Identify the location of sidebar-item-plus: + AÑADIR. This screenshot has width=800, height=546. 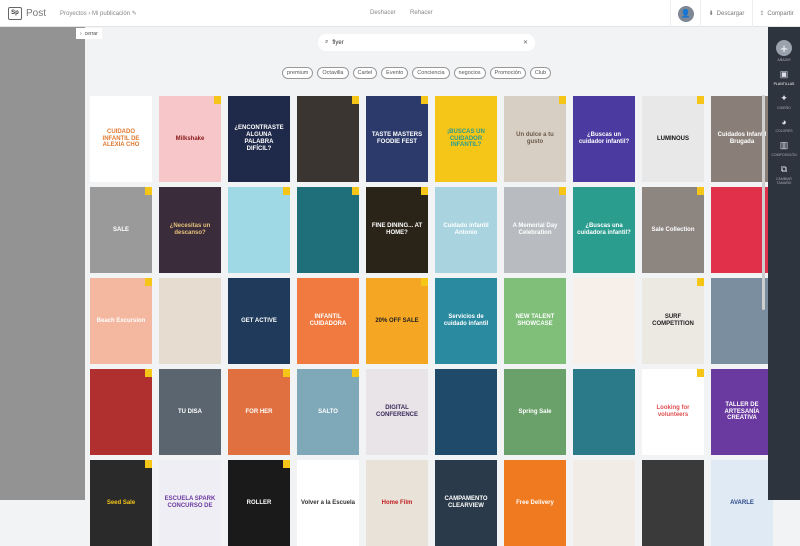
(784, 48).